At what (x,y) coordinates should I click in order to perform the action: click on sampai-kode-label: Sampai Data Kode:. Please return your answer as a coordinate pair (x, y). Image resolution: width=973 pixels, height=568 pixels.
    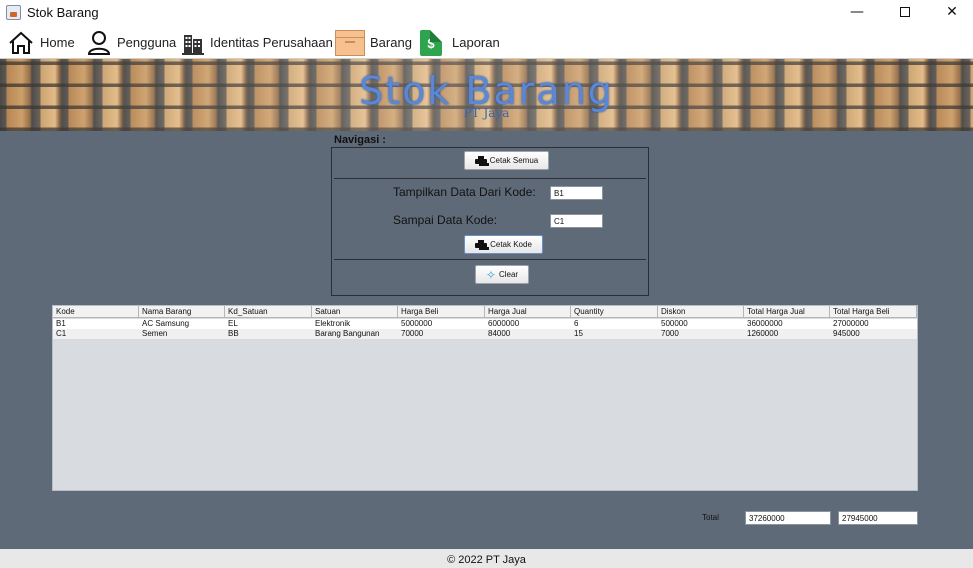
    Looking at the image, I should click on (445, 220).